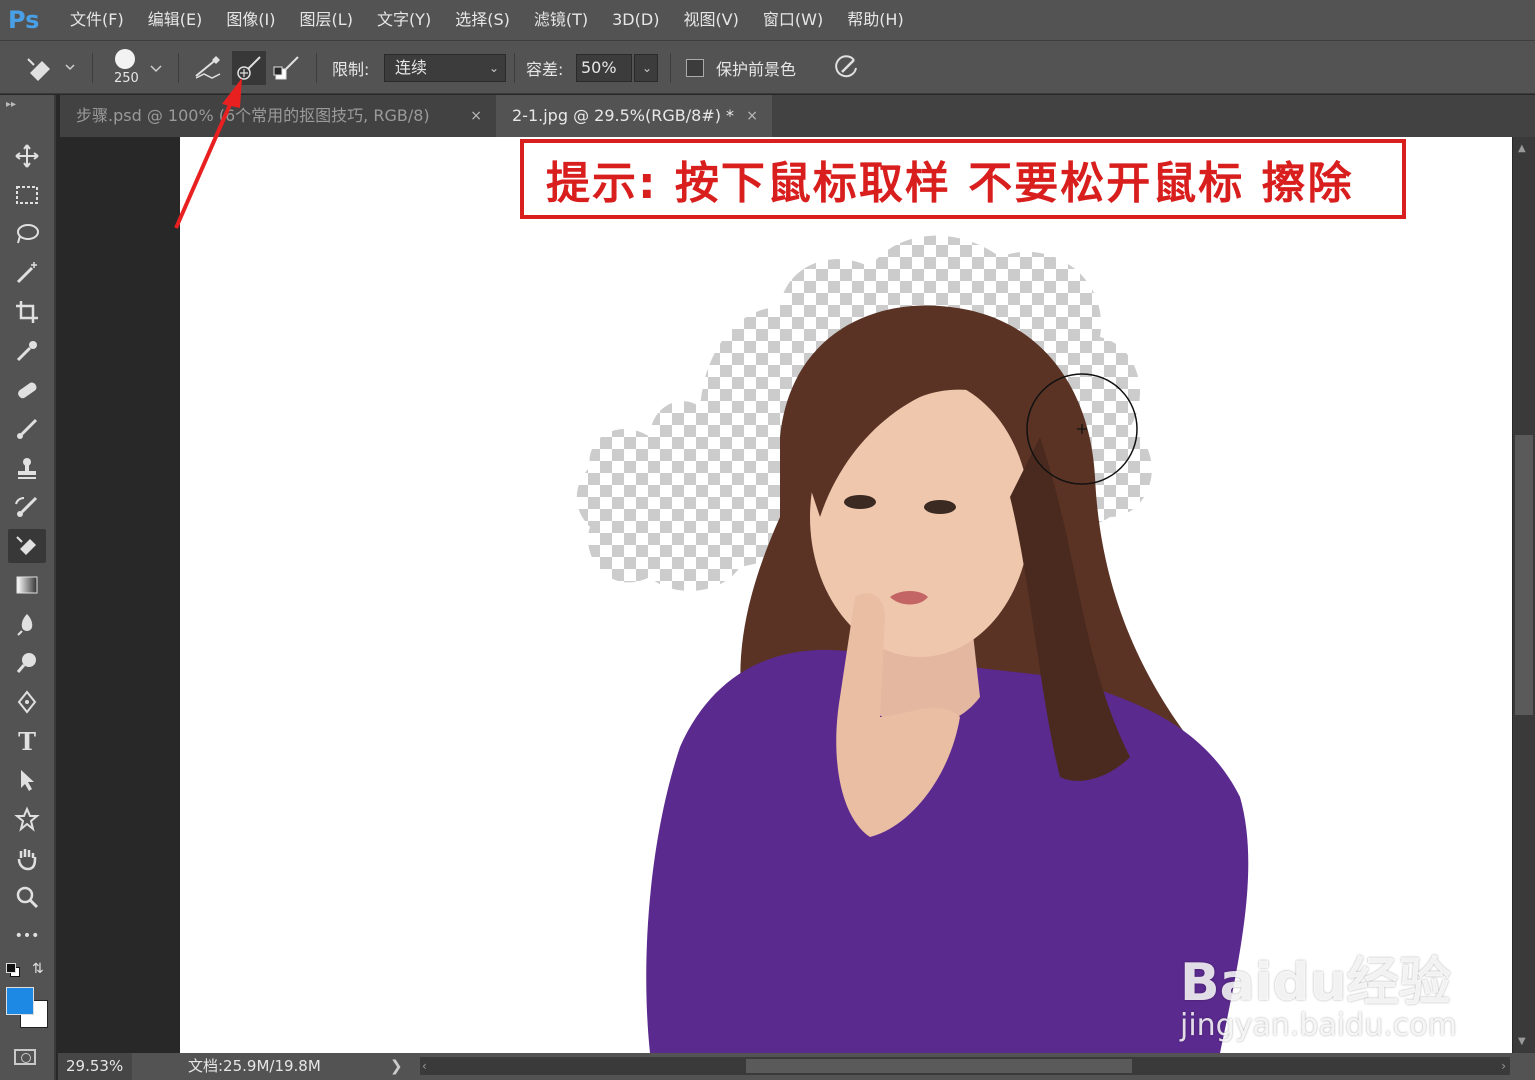 The height and width of the screenshot is (1080, 1535). I want to click on zoom-tool, so click(27, 897).